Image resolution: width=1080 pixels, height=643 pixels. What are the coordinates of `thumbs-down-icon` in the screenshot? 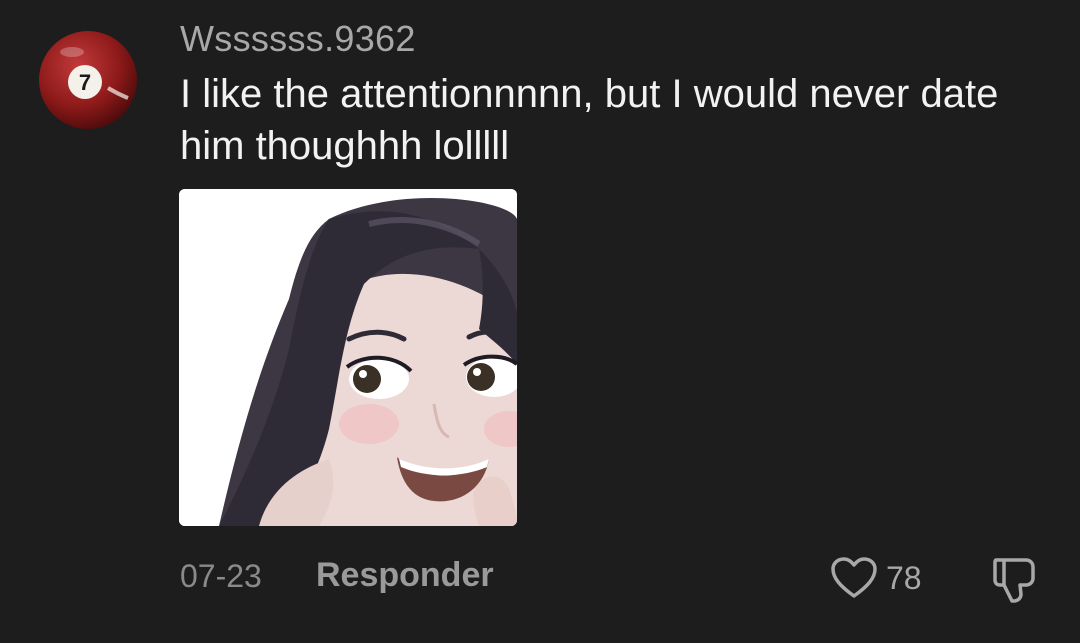 It's located at (1014, 580).